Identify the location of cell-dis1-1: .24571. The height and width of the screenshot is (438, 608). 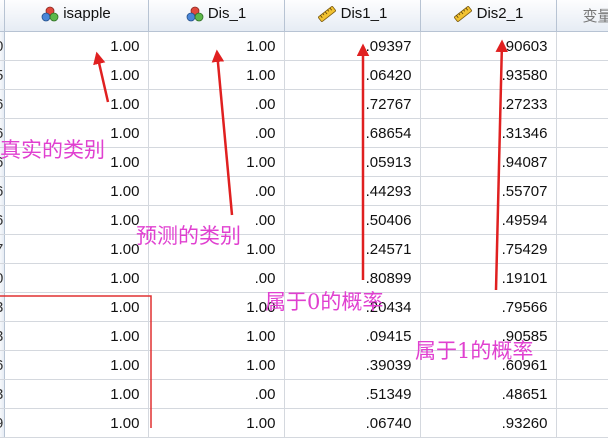
(352, 249).